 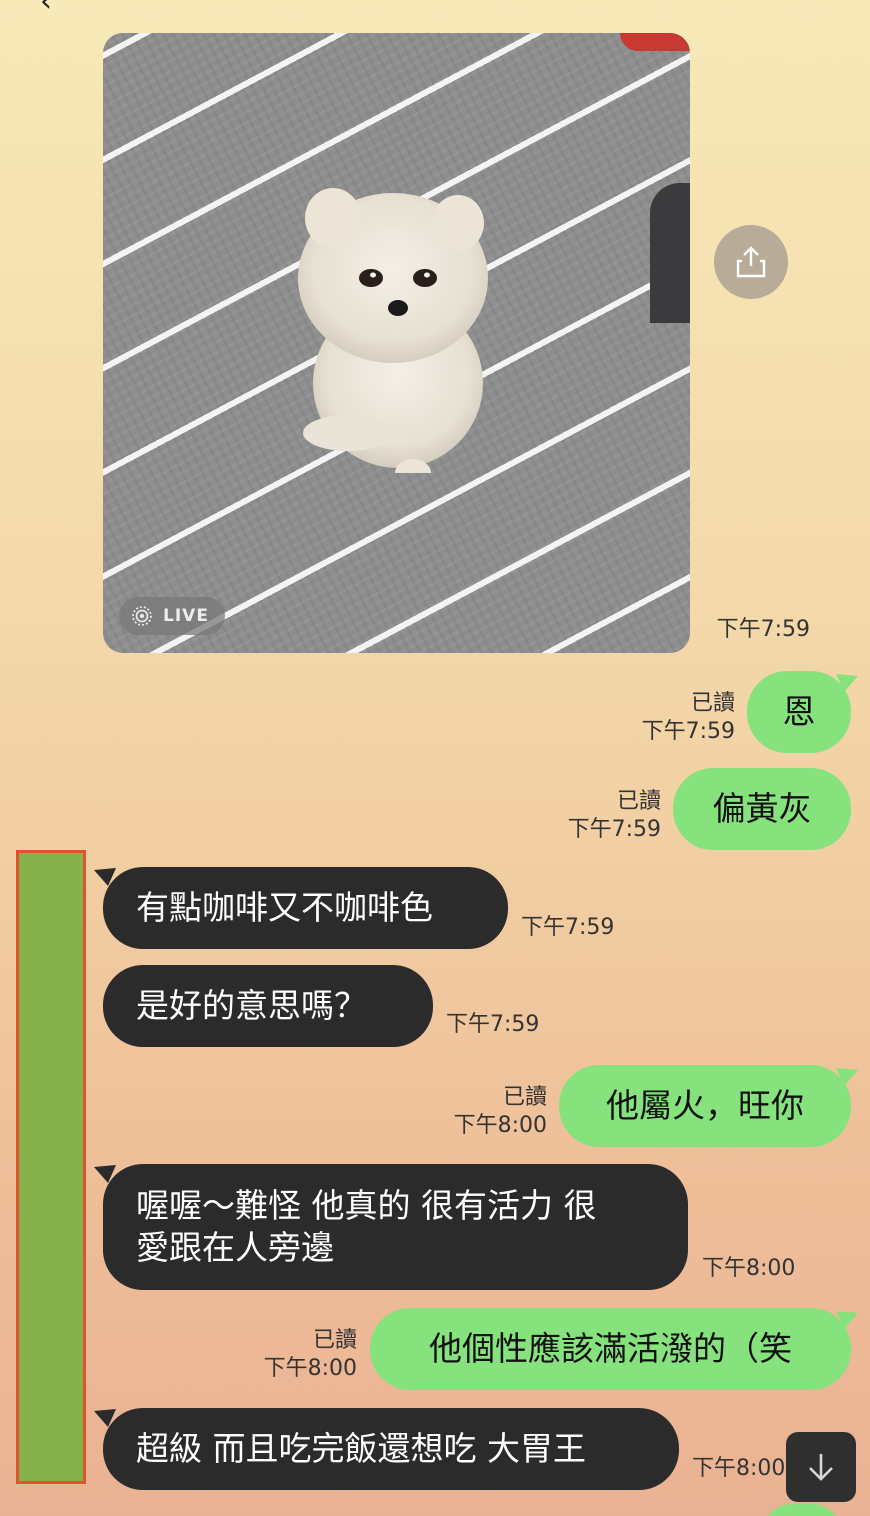 I want to click on incoming-message-bubble: 喔喔～難怪 他真的 很有活力 很 愛跟在人旁邊, so click(x=395, y=1227).